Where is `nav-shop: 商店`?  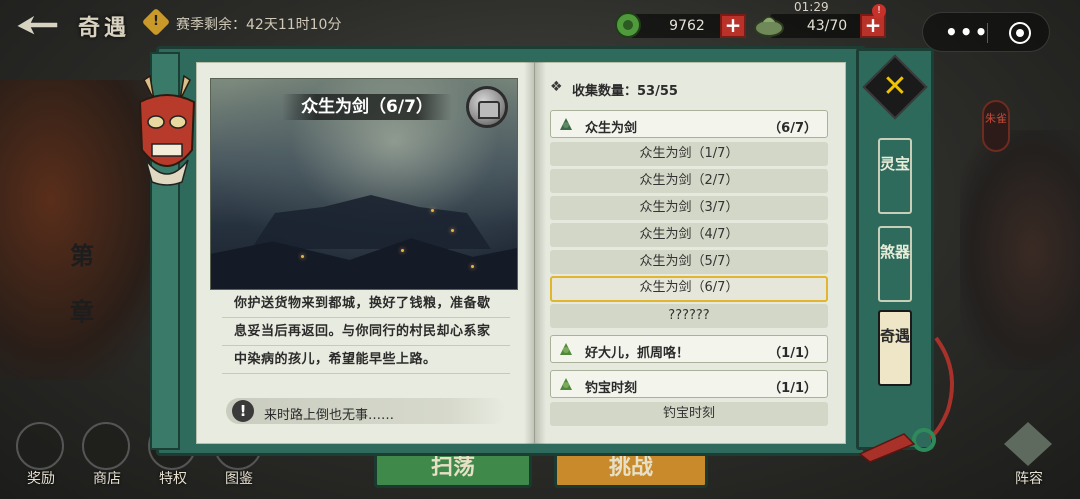 nav-shop: 商店 is located at coordinates (107, 459).